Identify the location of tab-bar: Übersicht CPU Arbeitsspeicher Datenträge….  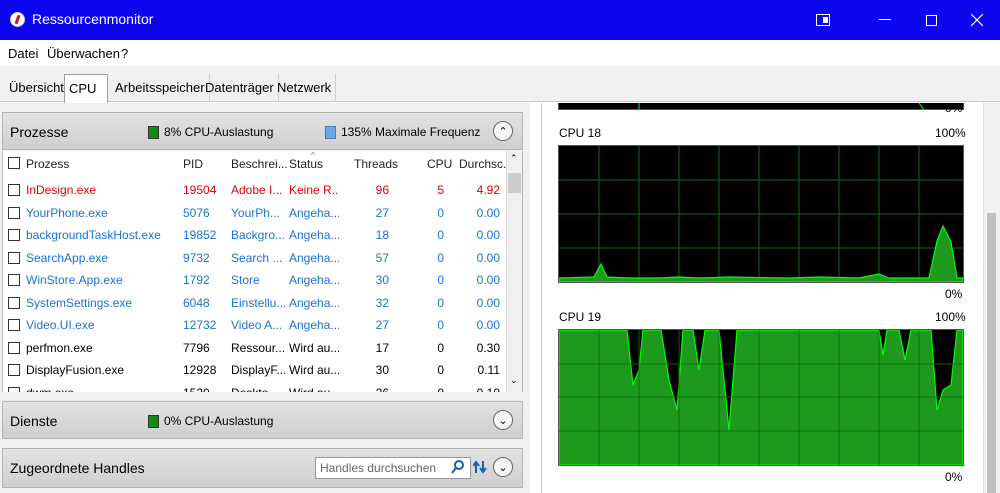
(500, 84).